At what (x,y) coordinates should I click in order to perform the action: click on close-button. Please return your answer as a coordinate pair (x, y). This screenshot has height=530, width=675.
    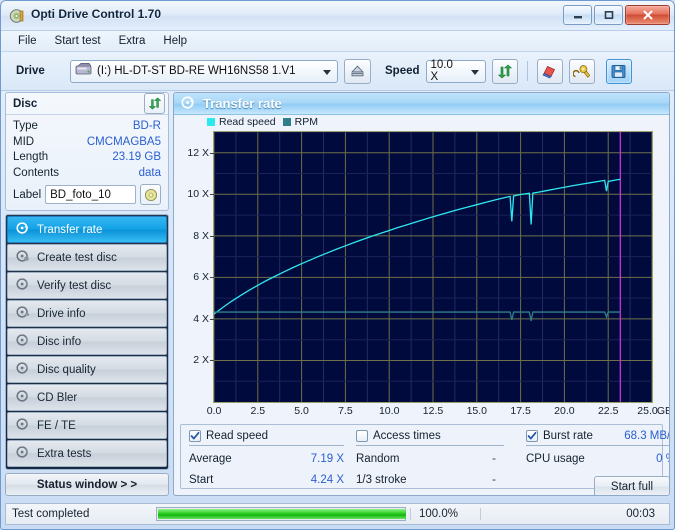
    Looking at the image, I should click on (647, 15).